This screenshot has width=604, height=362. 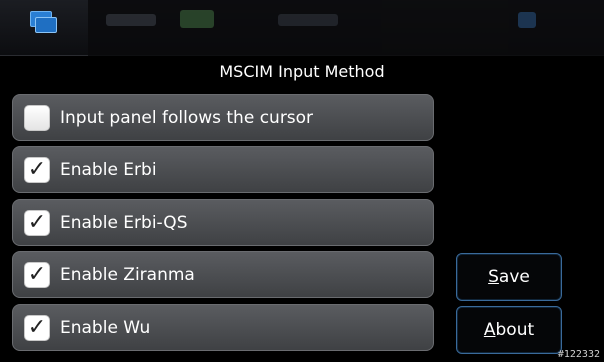 I want to click on about-label: bout, so click(x=515, y=330).